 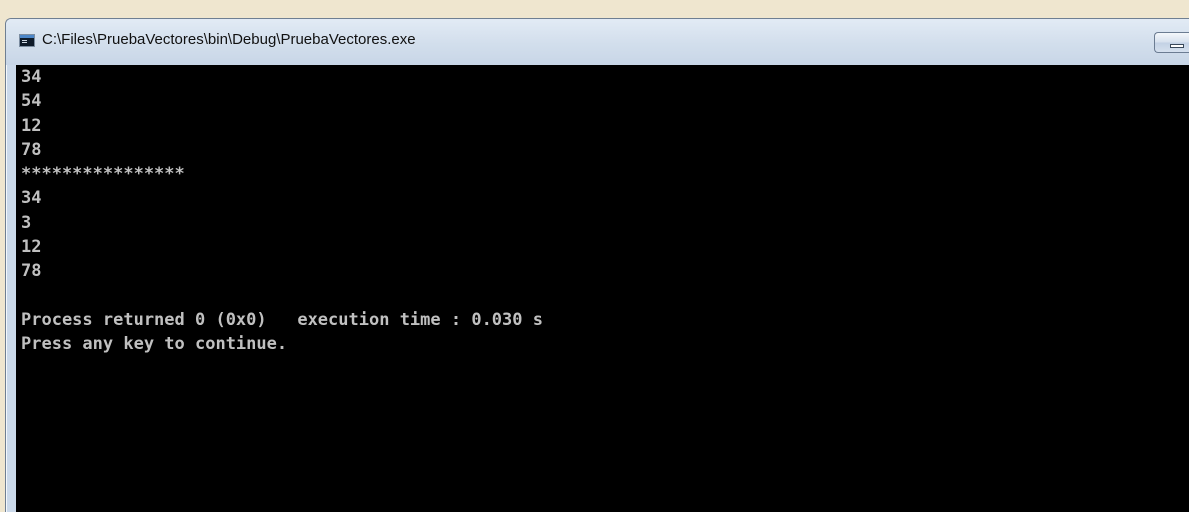 What do you see at coordinates (154, 344) in the screenshot?
I see `press-any-key-line: Press any key to continue.` at bounding box center [154, 344].